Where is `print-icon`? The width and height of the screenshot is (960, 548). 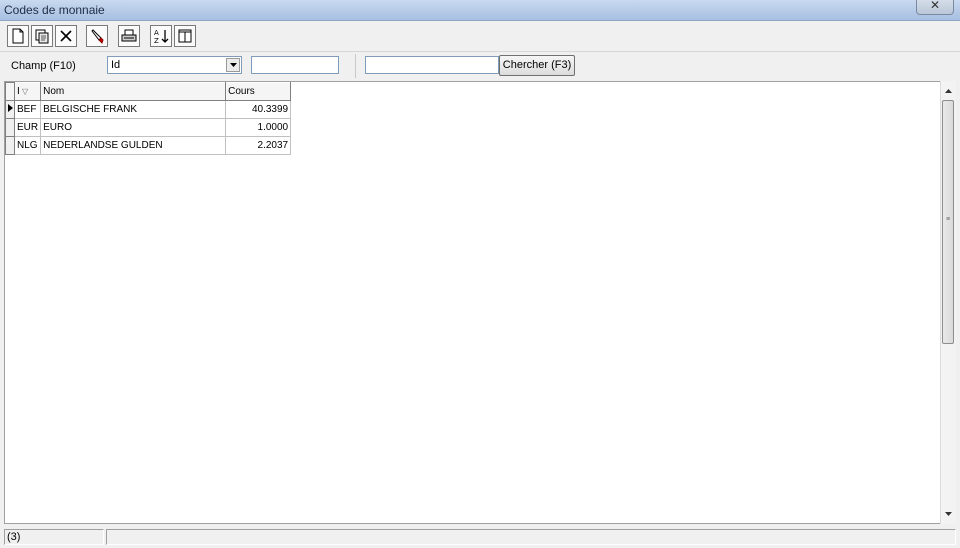
print-icon is located at coordinates (129, 35).